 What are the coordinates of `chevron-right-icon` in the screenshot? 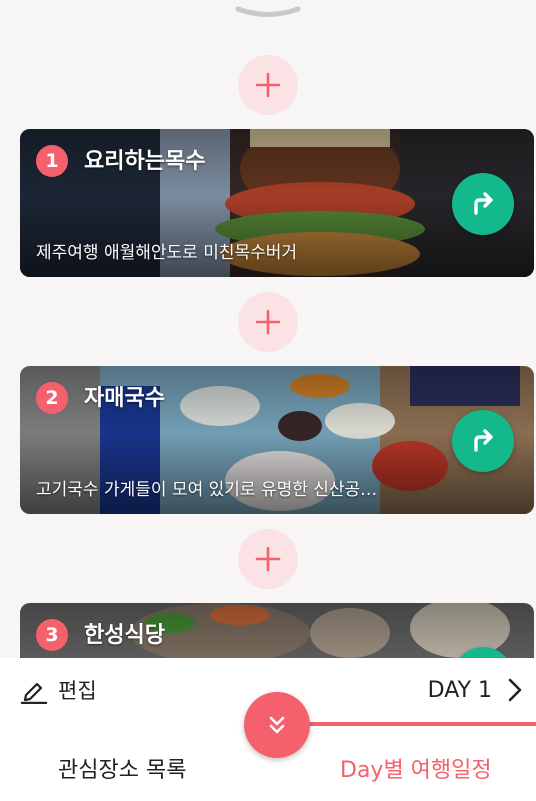 It's located at (515, 690).